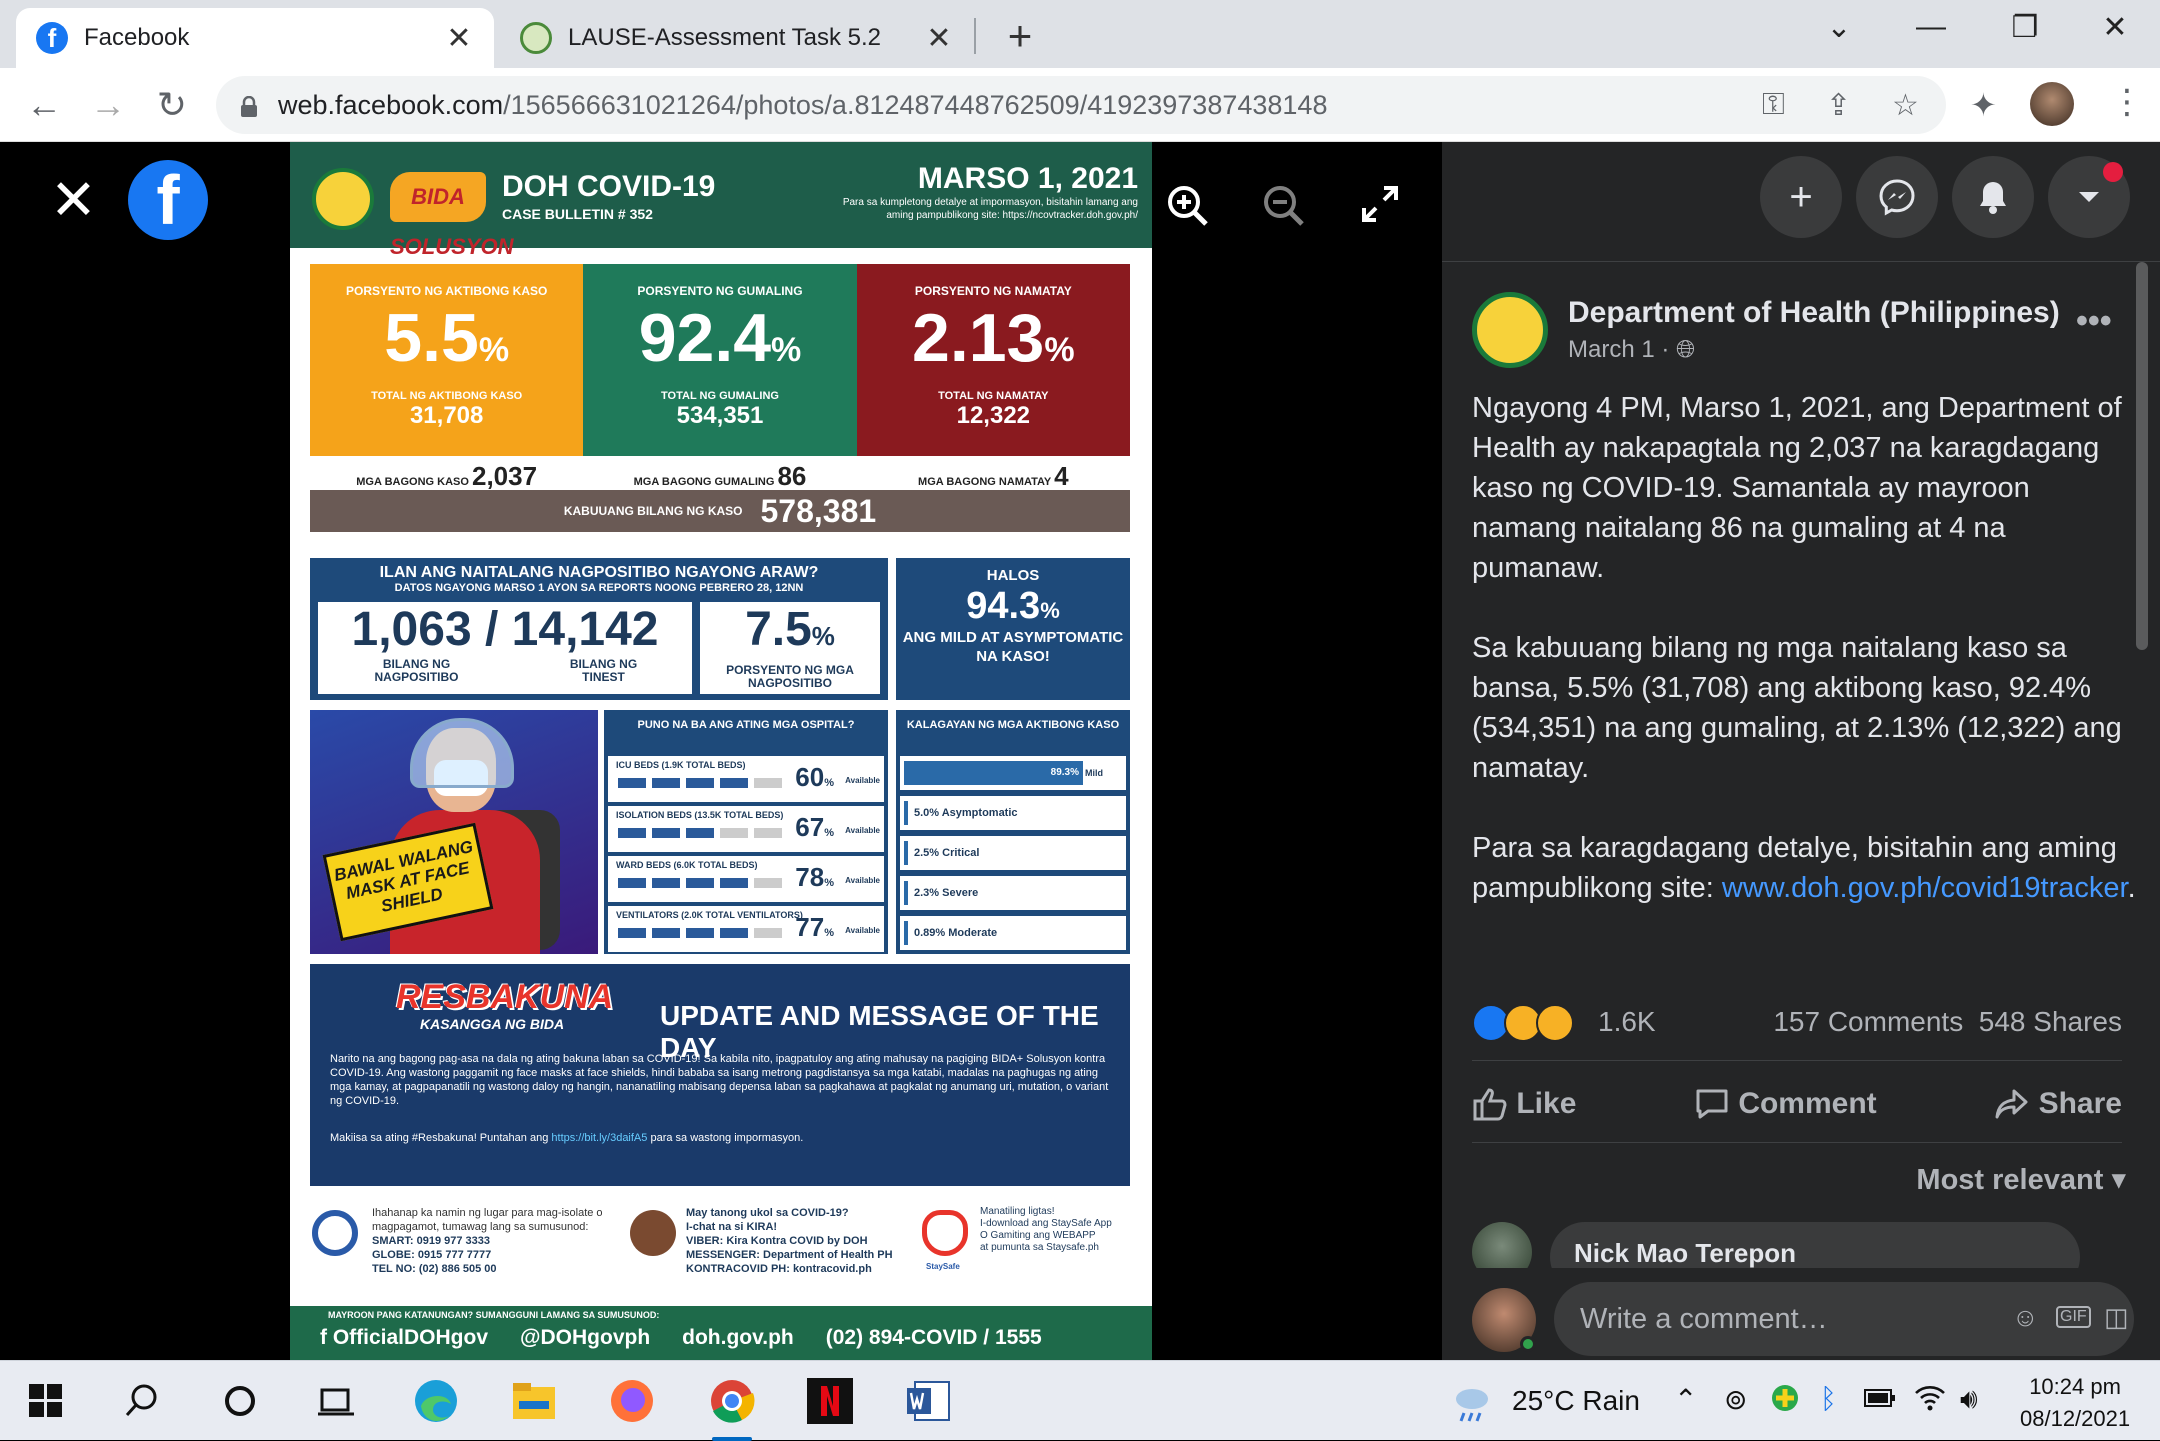  What do you see at coordinates (700, 815) in the screenshot?
I see `hospital-resource-label: ISOLATION BEDS (13.5K TOTAL BEDS)` at bounding box center [700, 815].